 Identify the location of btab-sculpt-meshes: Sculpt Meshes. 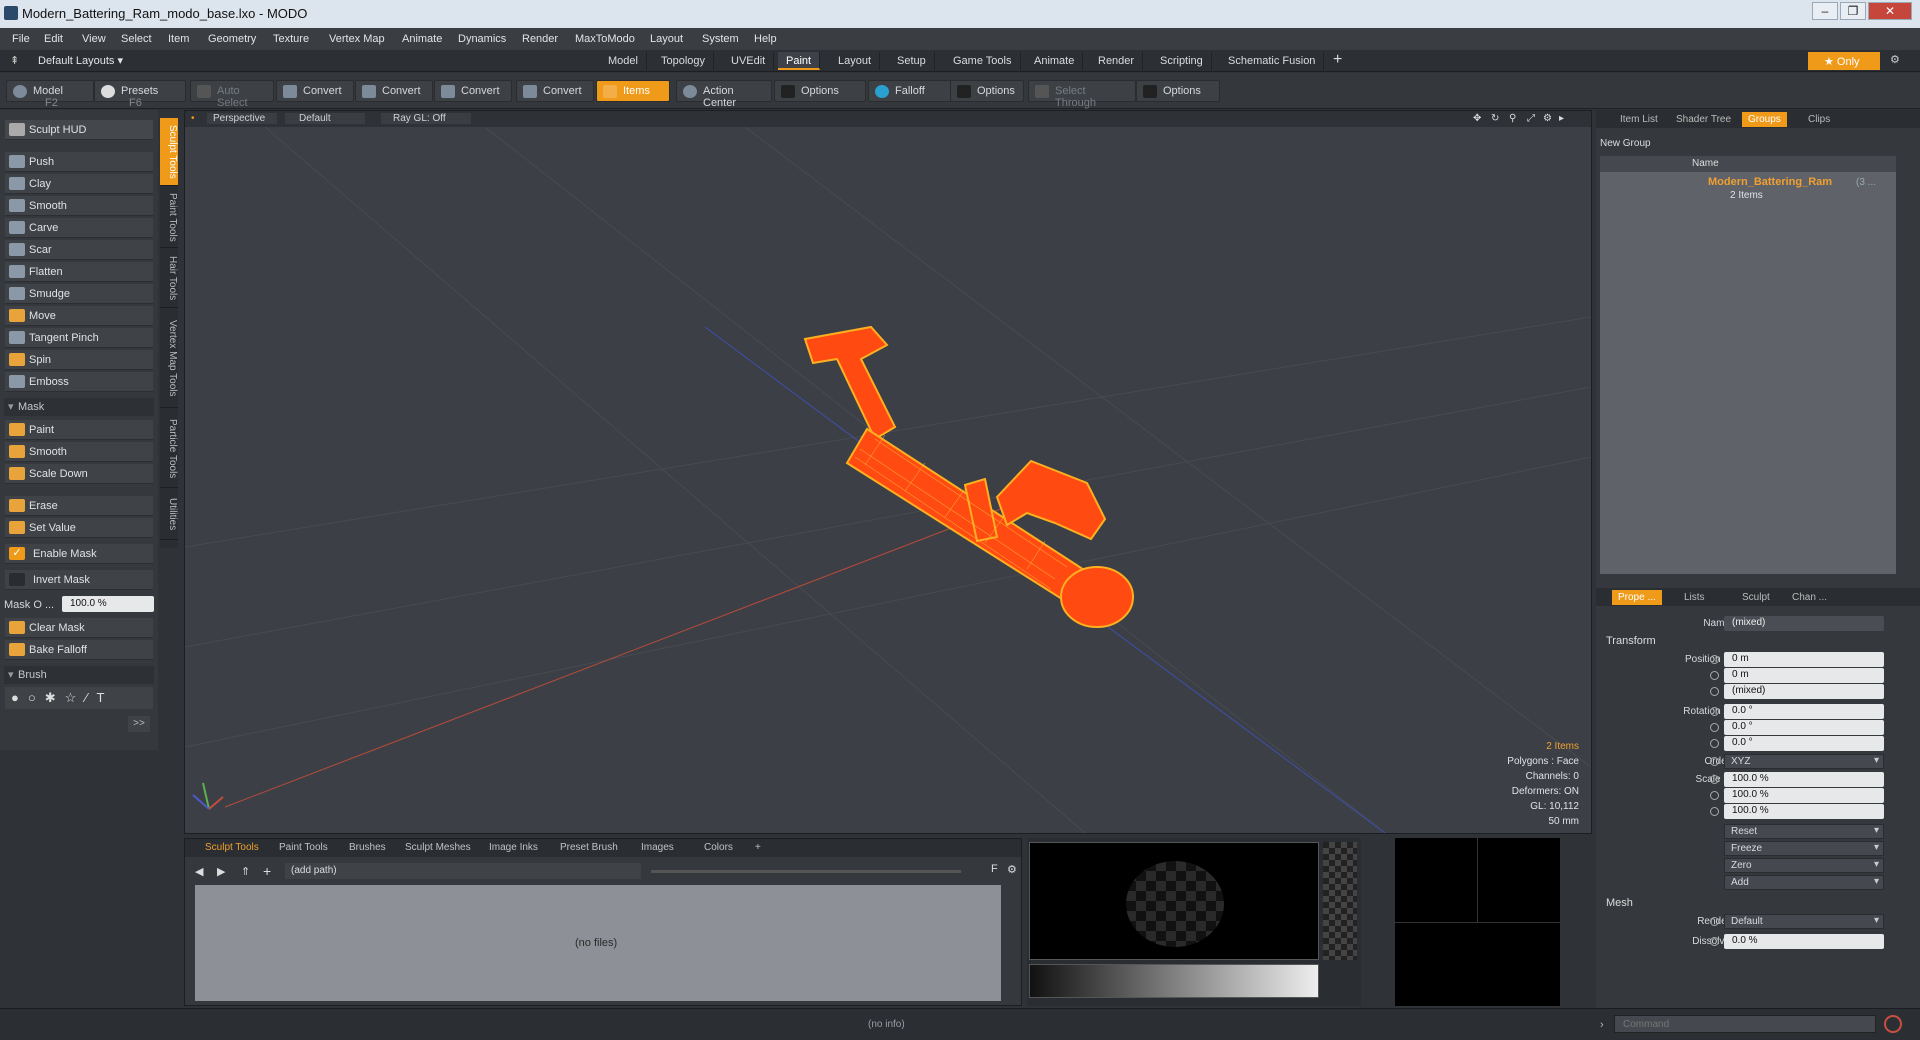
(438, 847).